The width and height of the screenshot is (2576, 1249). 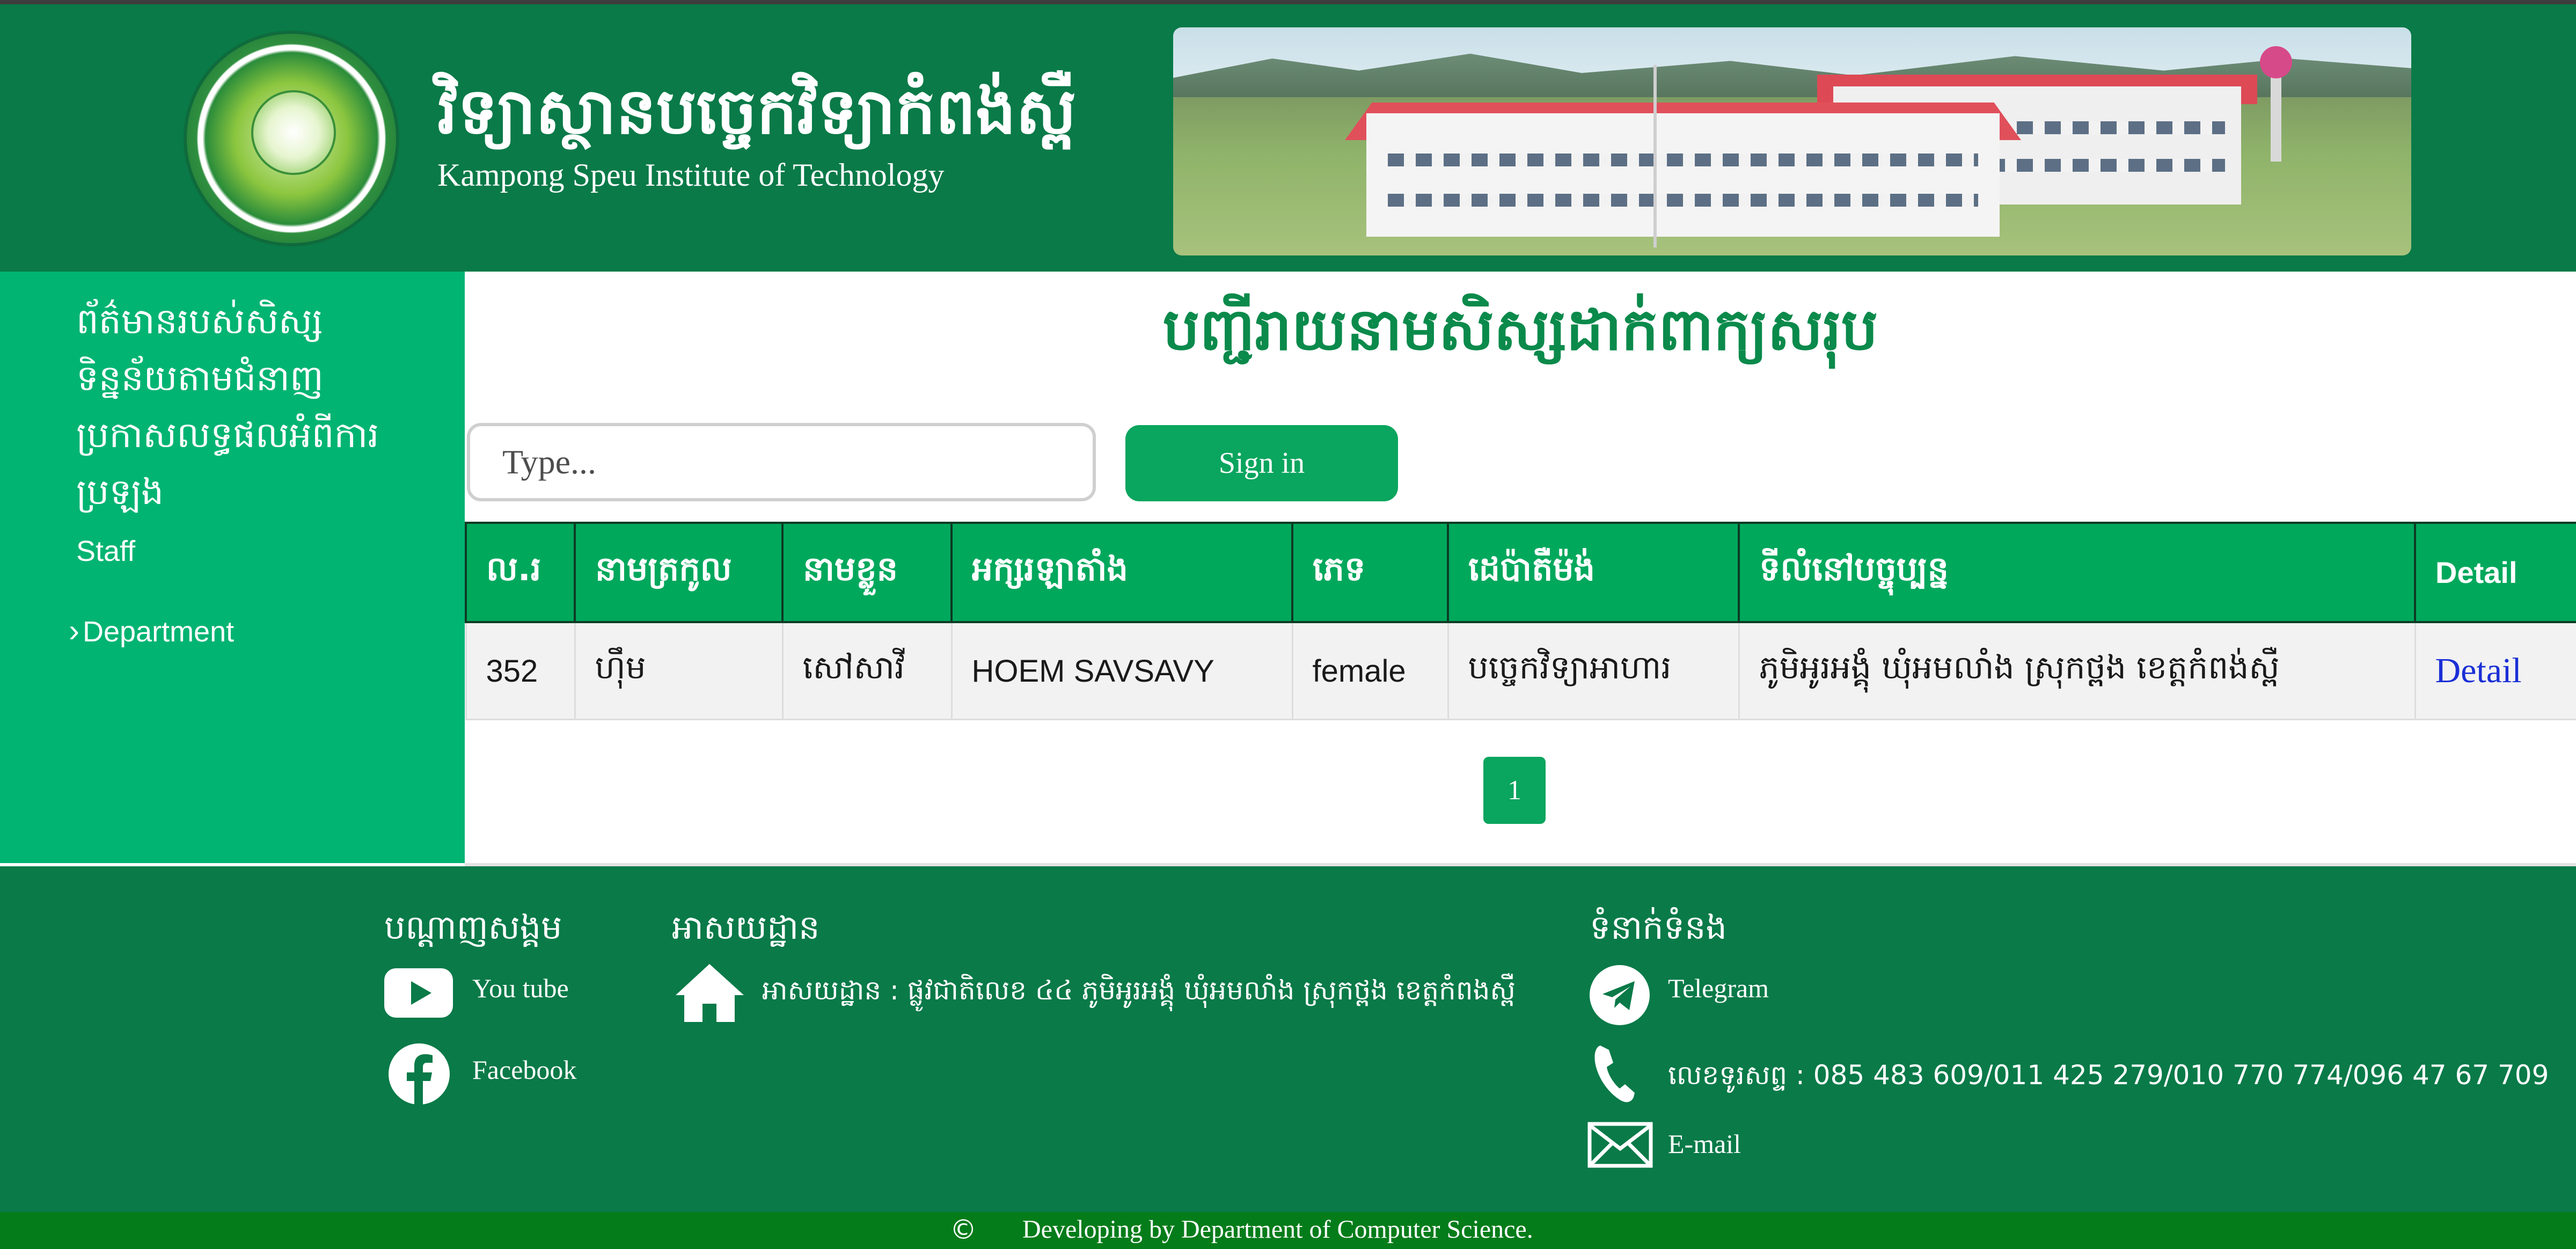 I want to click on sidebar-item-staff: Staff, so click(x=105, y=551).